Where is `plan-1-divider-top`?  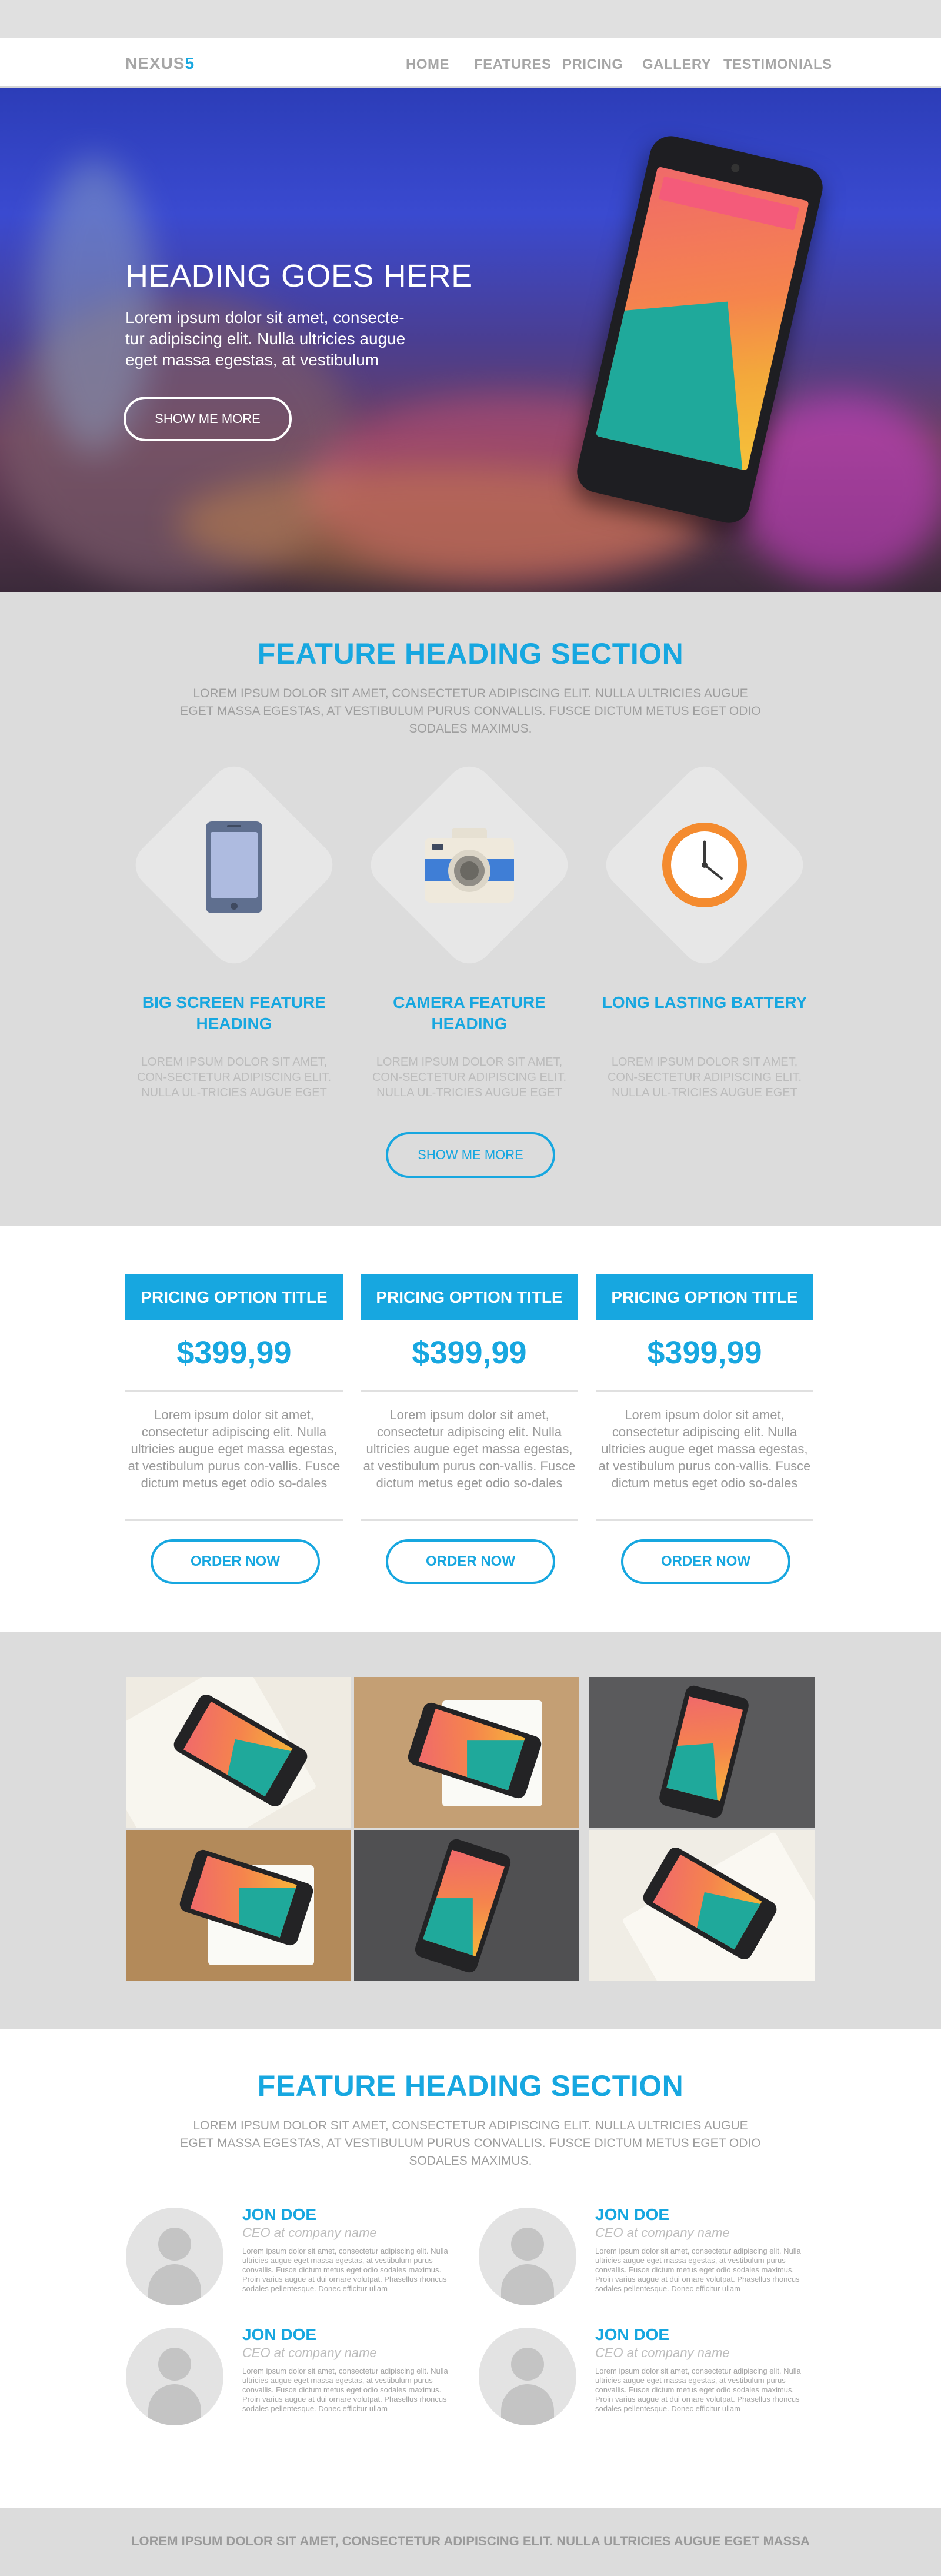
plan-1-divider-top is located at coordinates (234, 1391).